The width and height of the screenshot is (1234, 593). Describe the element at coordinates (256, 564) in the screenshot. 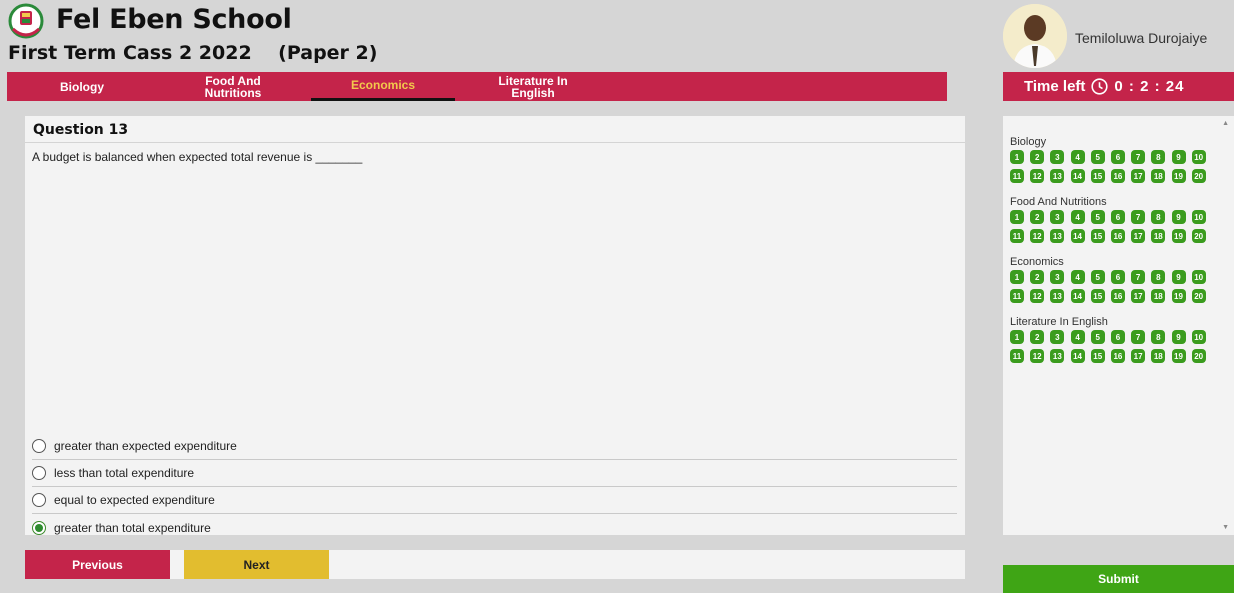

I see `next-button: Next` at that location.